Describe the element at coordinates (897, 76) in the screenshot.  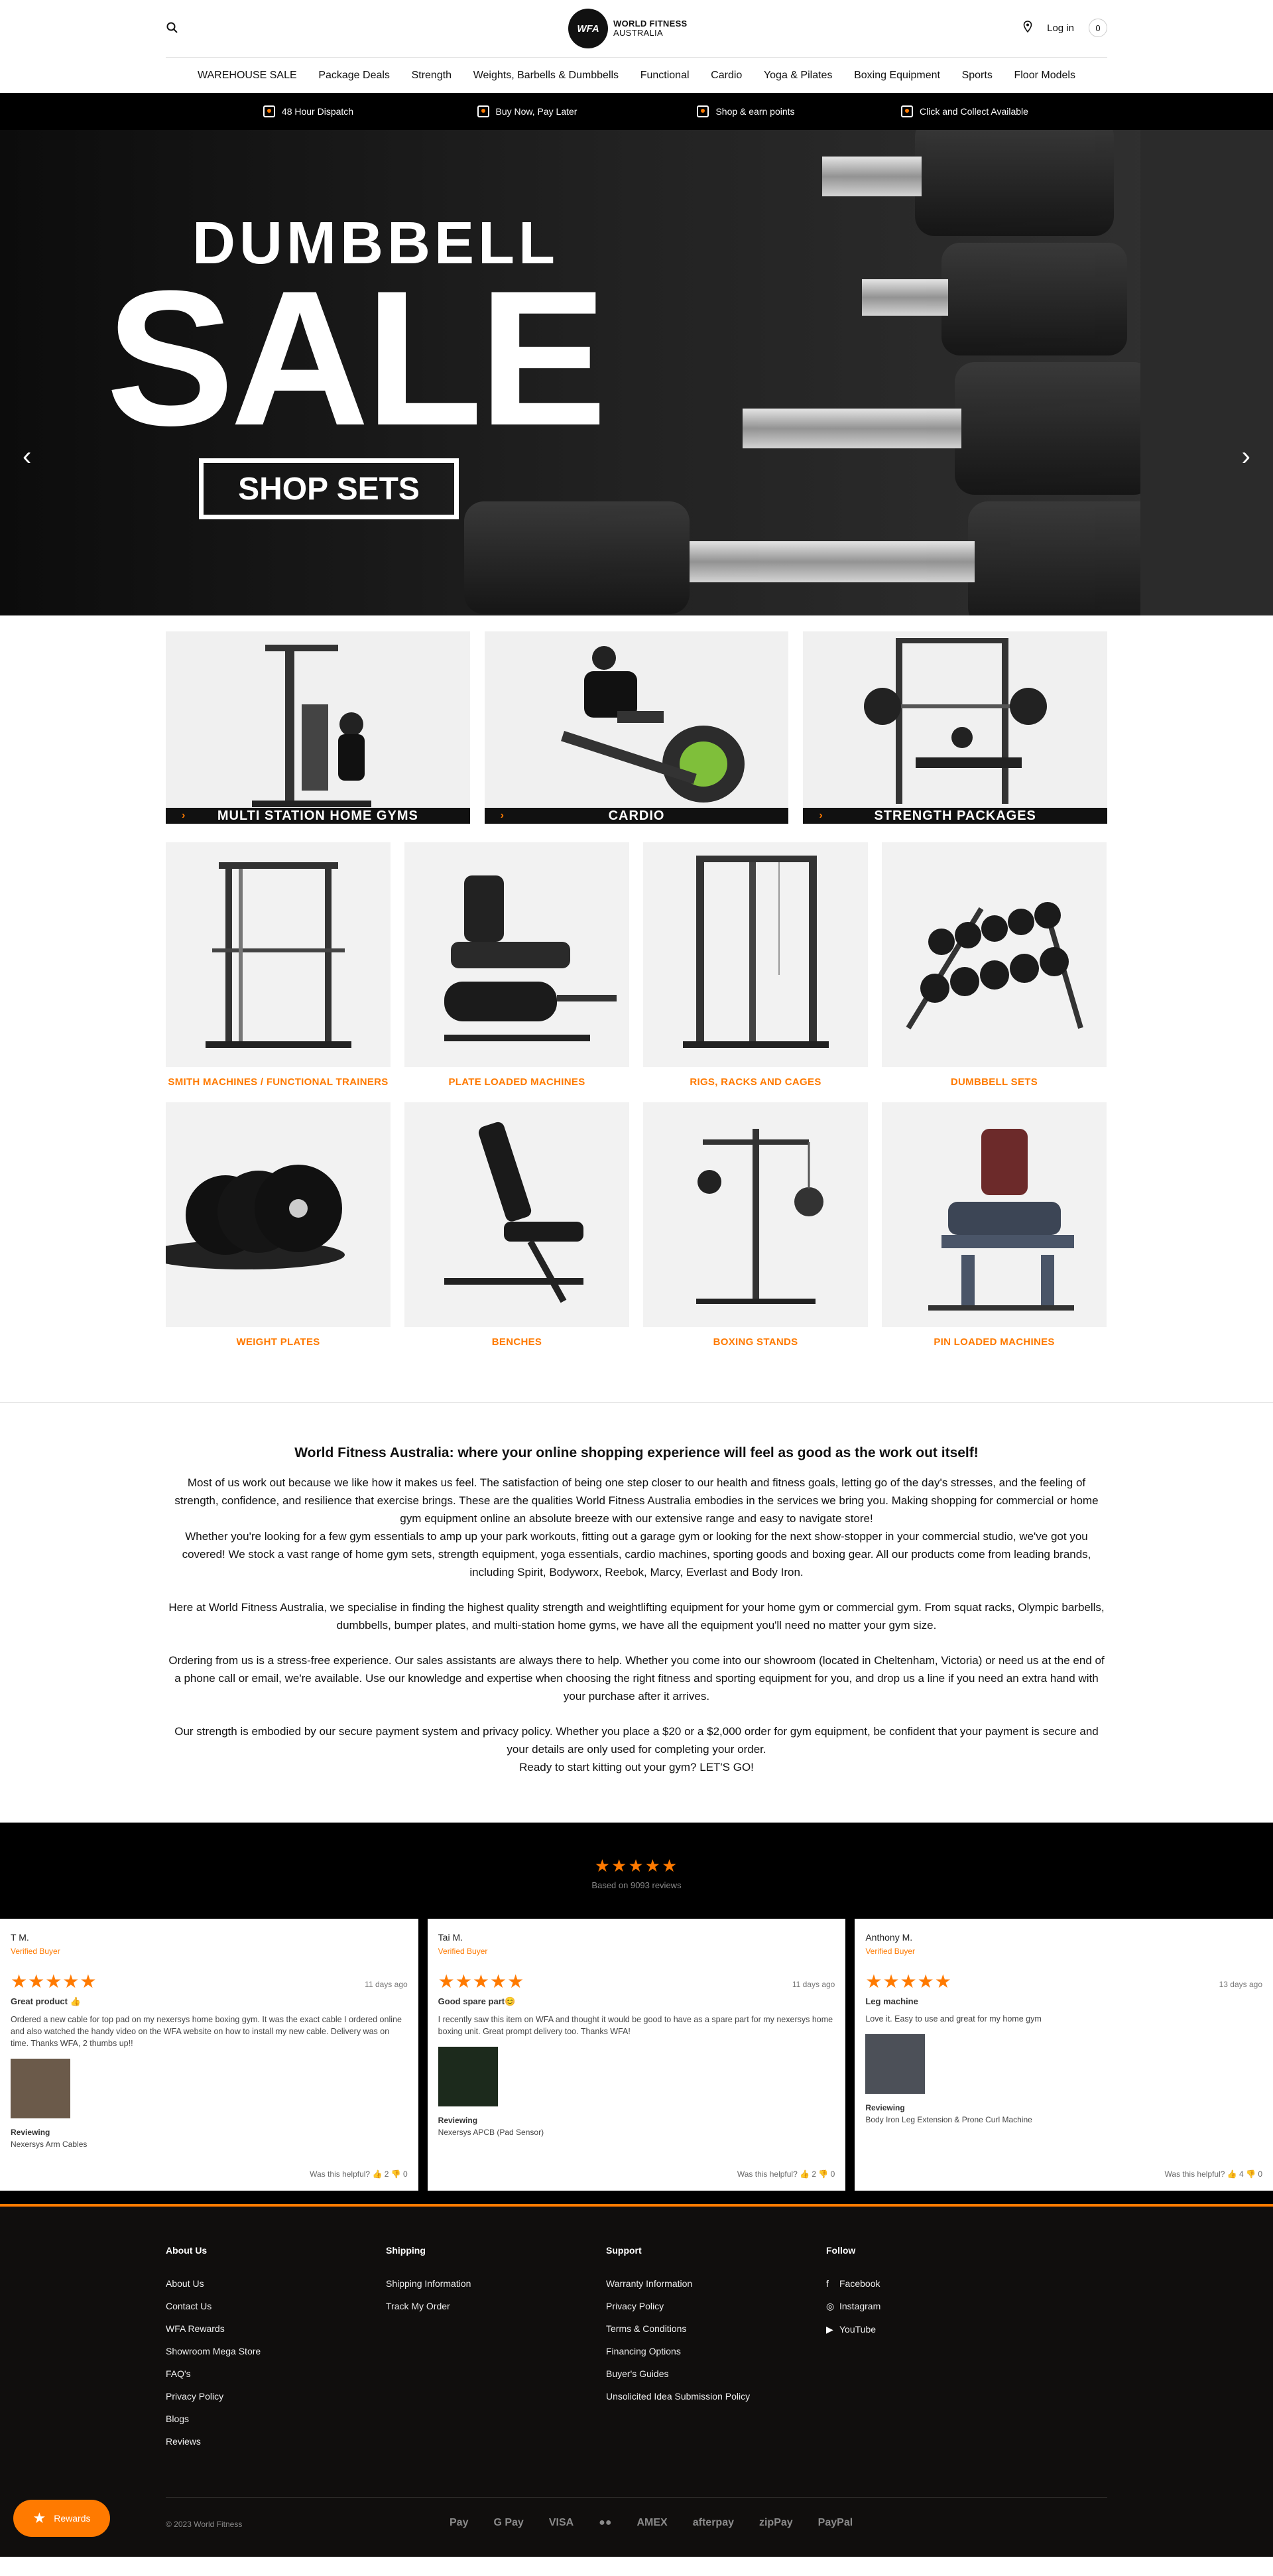
I see `nav-boxing-equipment: Boxing Equipment` at that location.